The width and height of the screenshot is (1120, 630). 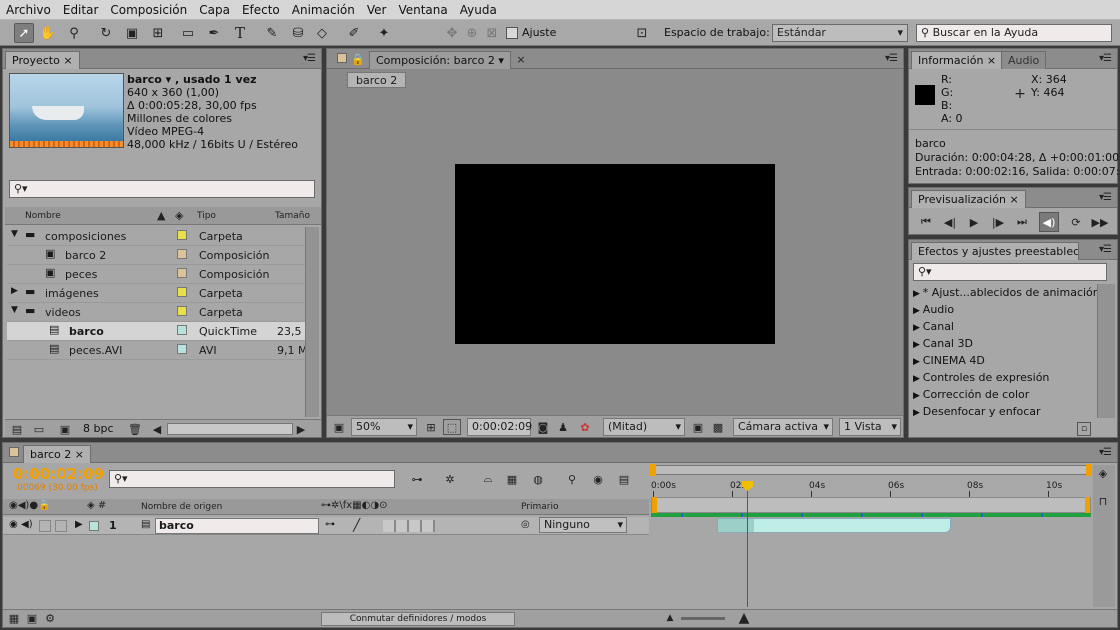 I want to click on menu-item-ventana: Ventana, so click(x=422, y=10).